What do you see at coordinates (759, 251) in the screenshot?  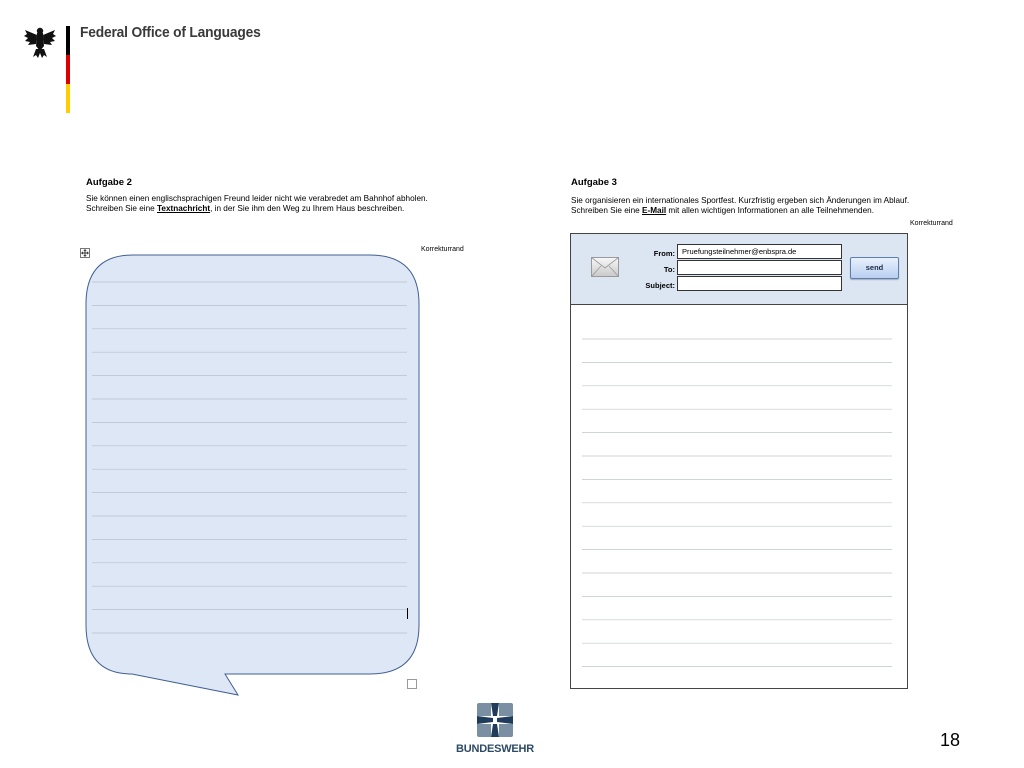 I see `from-field: Pruefungsteilnehmer@enbspra.de` at bounding box center [759, 251].